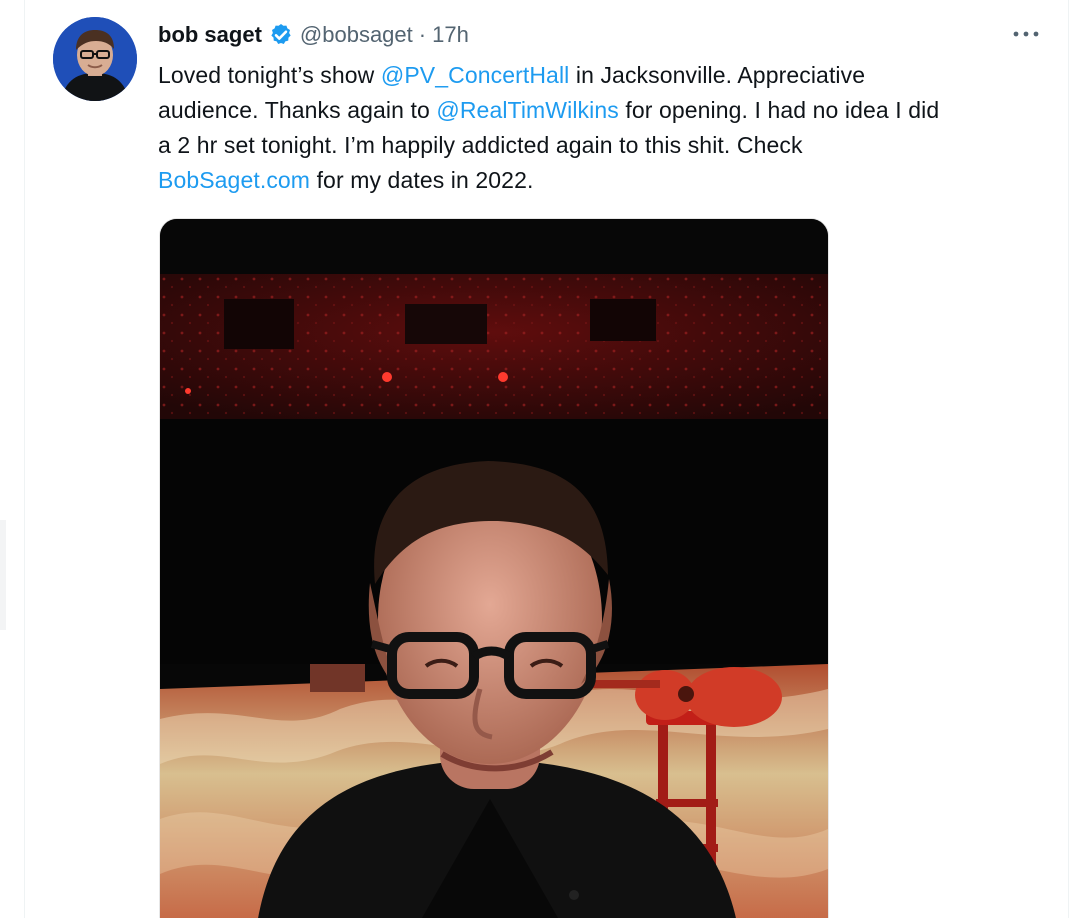 The width and height of the screenshot is (1074, 918). I want to click on text-segment: for opening. I had no idea I did, so click(779, 110).